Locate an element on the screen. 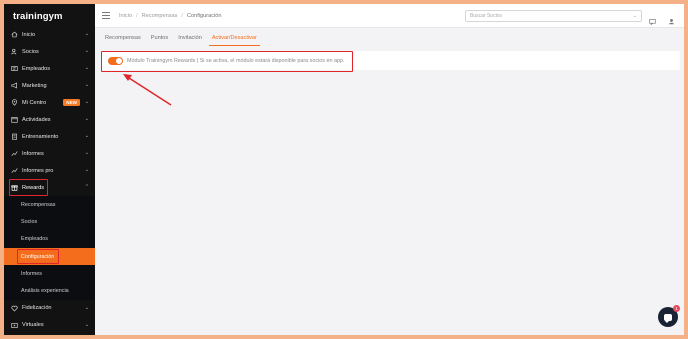  sidebar-item-fidelizacion: Fidelización ⌄ is located at coordinates (49, 308).